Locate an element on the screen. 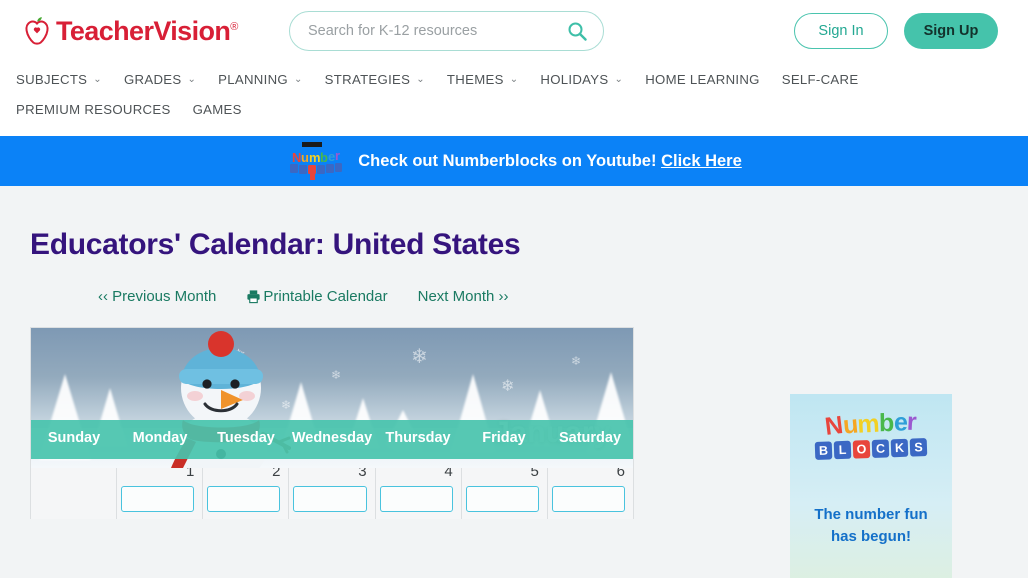  nav-item-label: SELF-CARE is located at coordinates (820, 79).